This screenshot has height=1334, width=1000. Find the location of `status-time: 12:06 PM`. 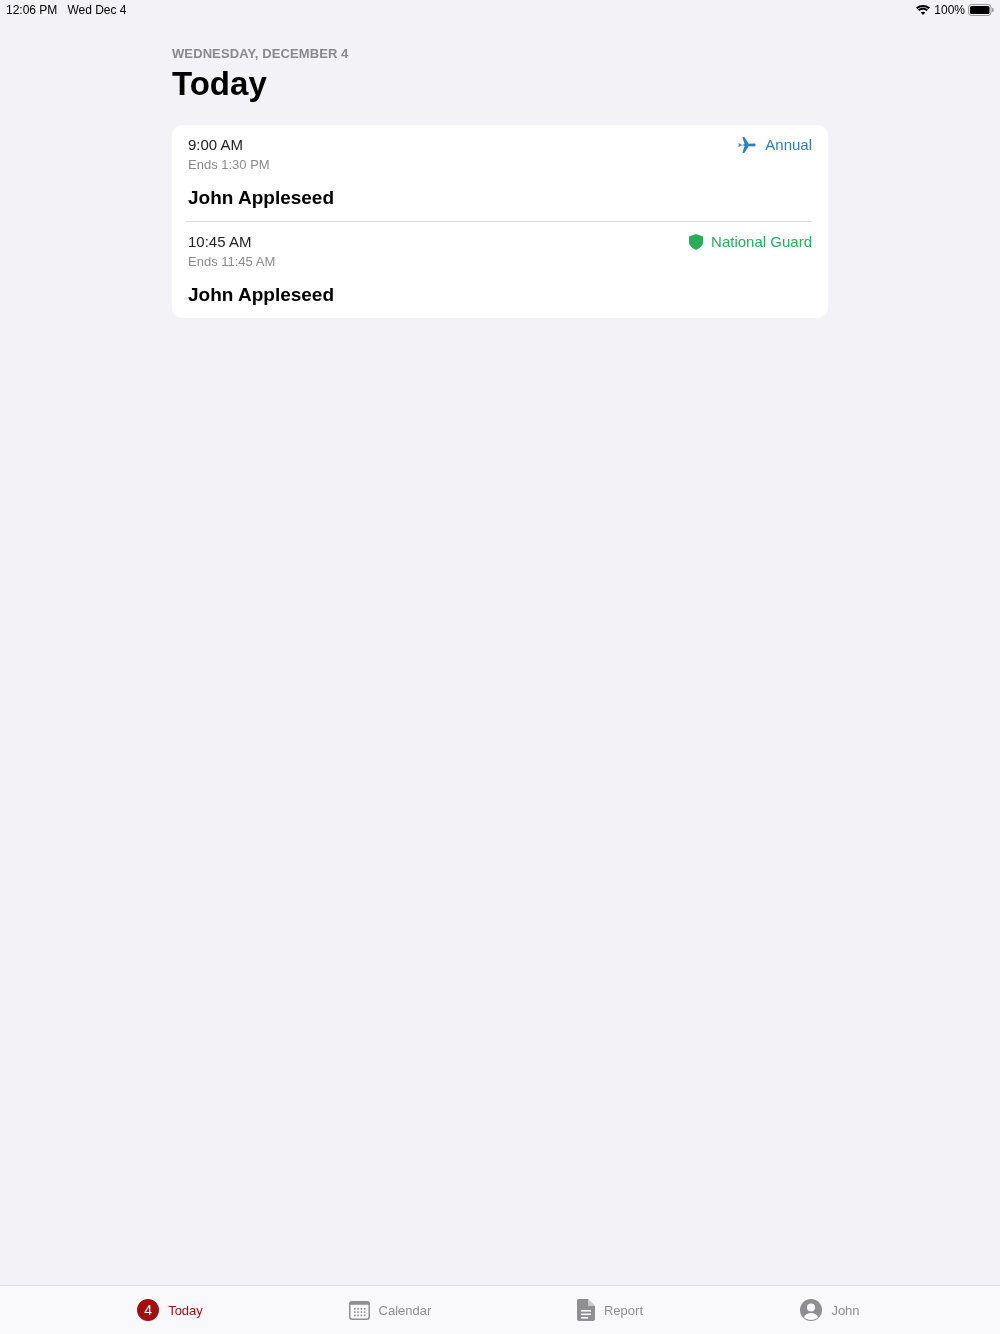

status-time: 12:06 PM is located at coordinates (32, 10).